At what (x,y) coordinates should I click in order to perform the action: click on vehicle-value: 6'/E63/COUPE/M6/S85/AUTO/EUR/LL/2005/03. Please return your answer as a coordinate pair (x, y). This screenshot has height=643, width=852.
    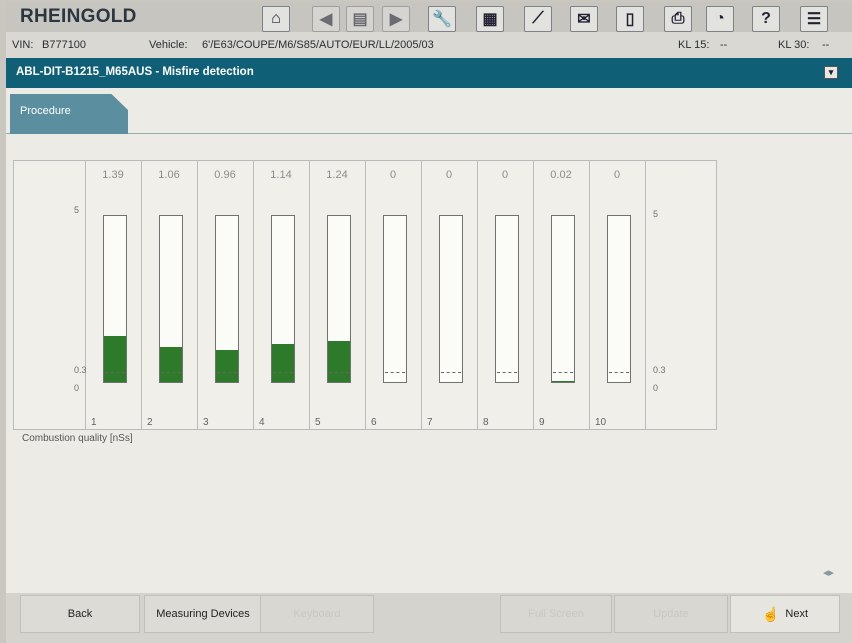
    Looking at the image, I should click on (318, 45).